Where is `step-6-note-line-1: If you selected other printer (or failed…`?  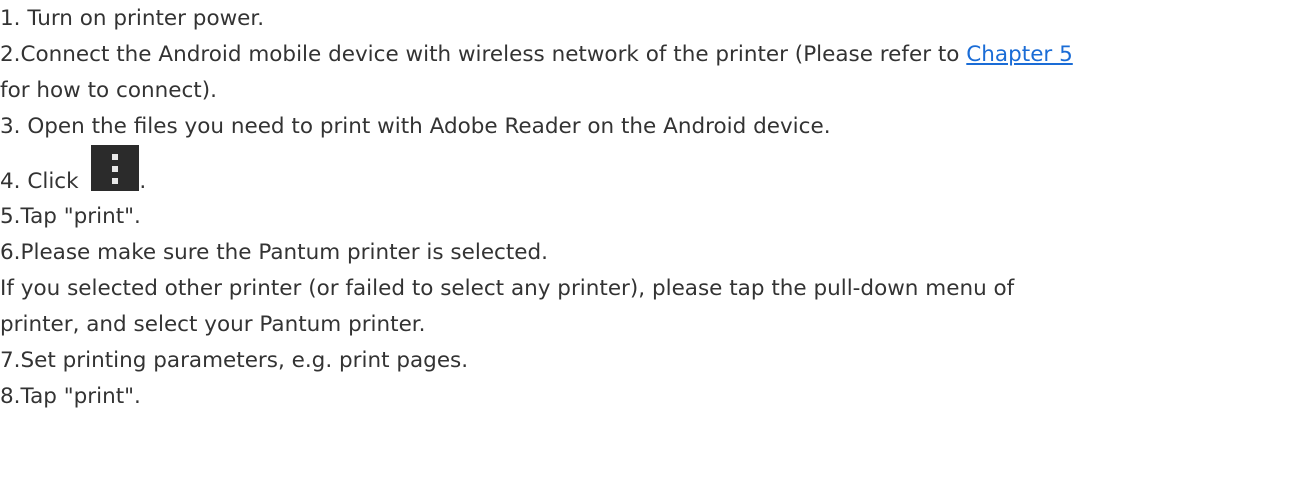 step-6-note-line-1: If you selected other printer (or failed… is located at coordinates (507, 288).